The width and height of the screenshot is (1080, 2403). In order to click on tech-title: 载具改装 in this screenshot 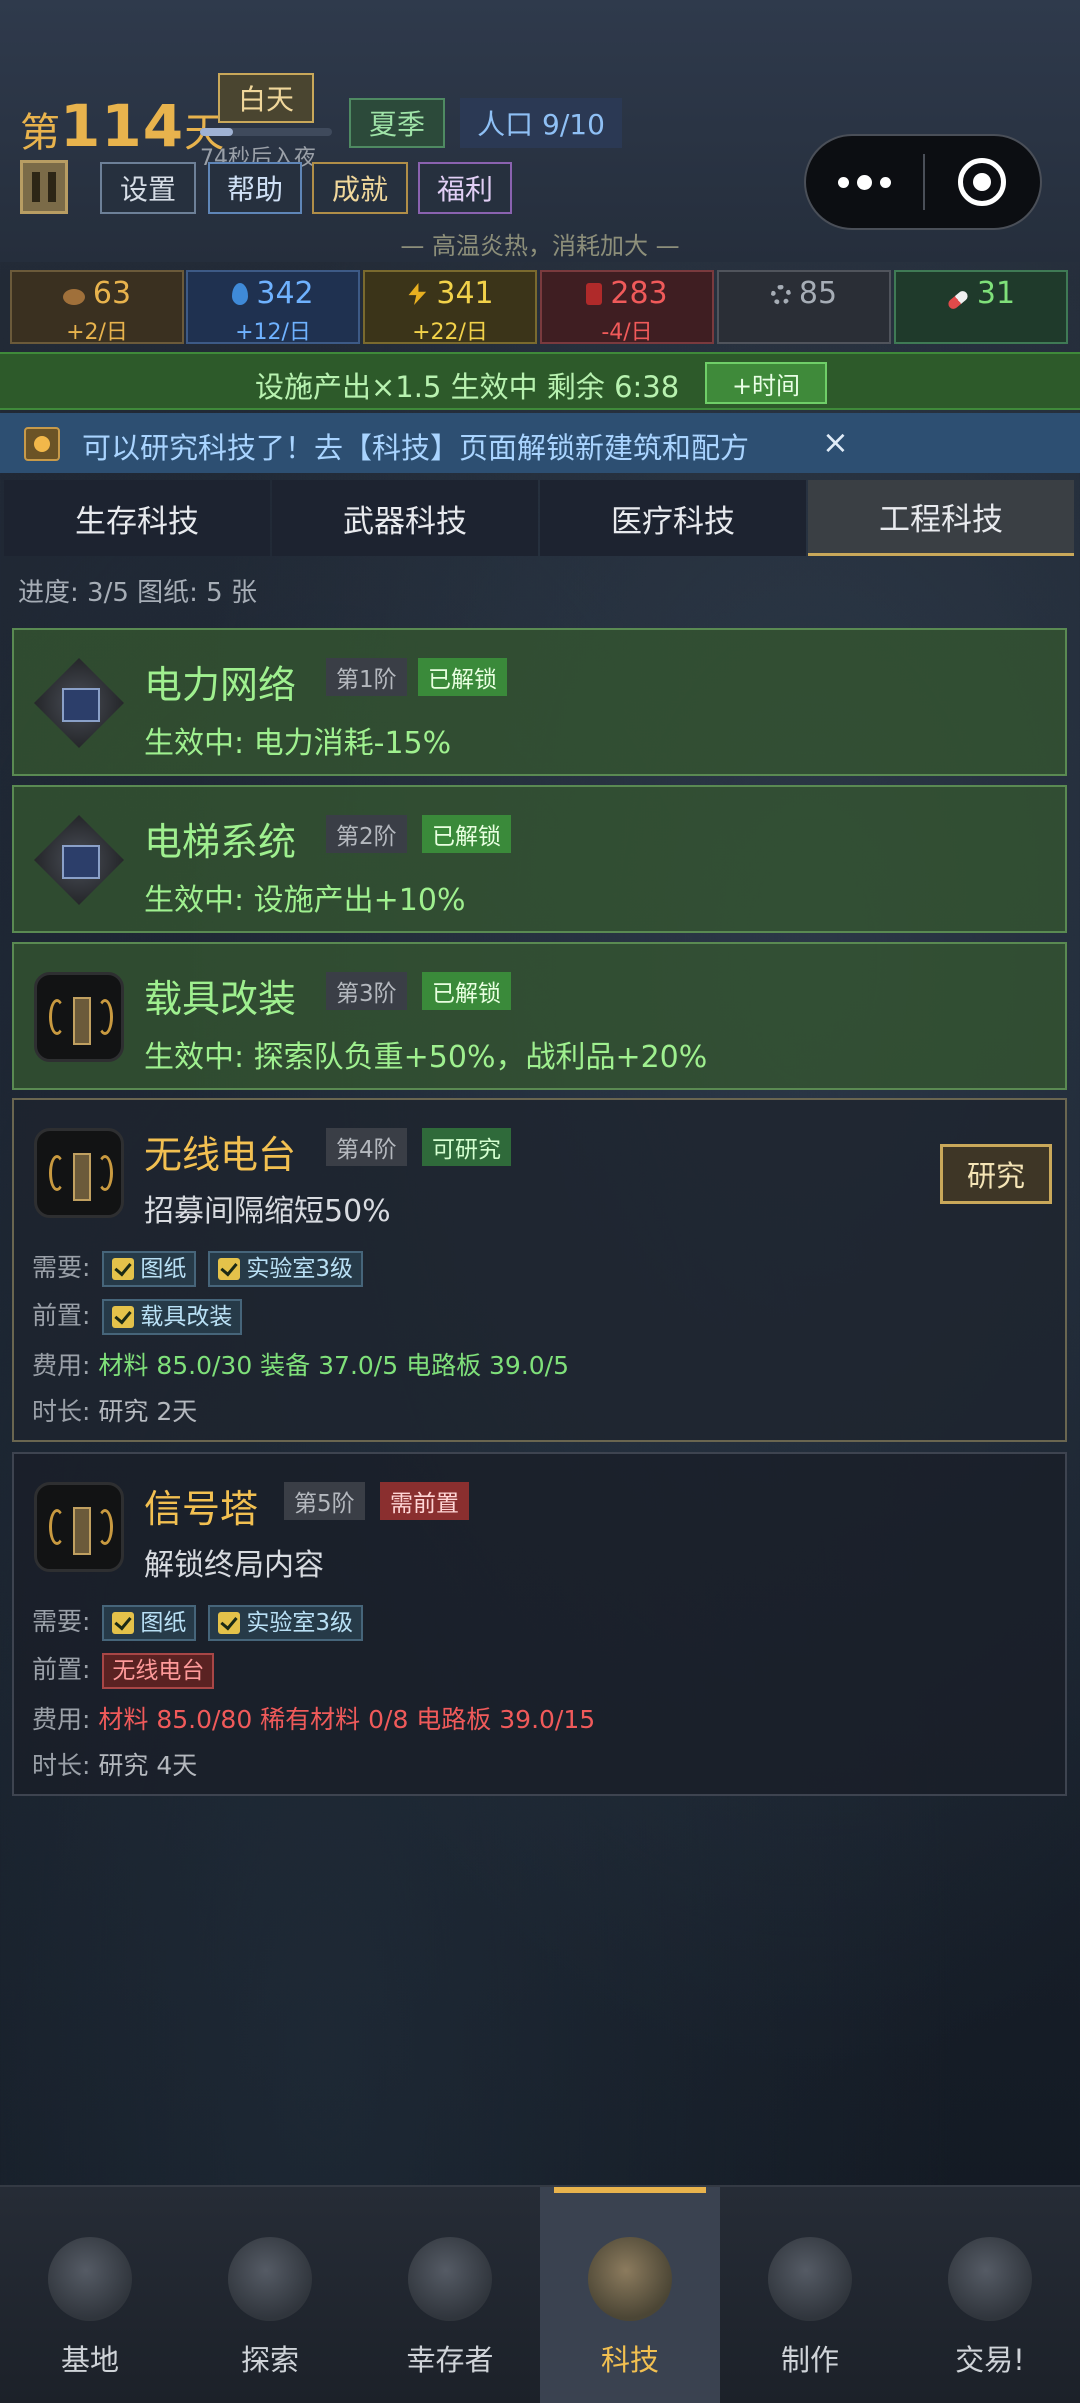, I will do `click(220, 999)`.